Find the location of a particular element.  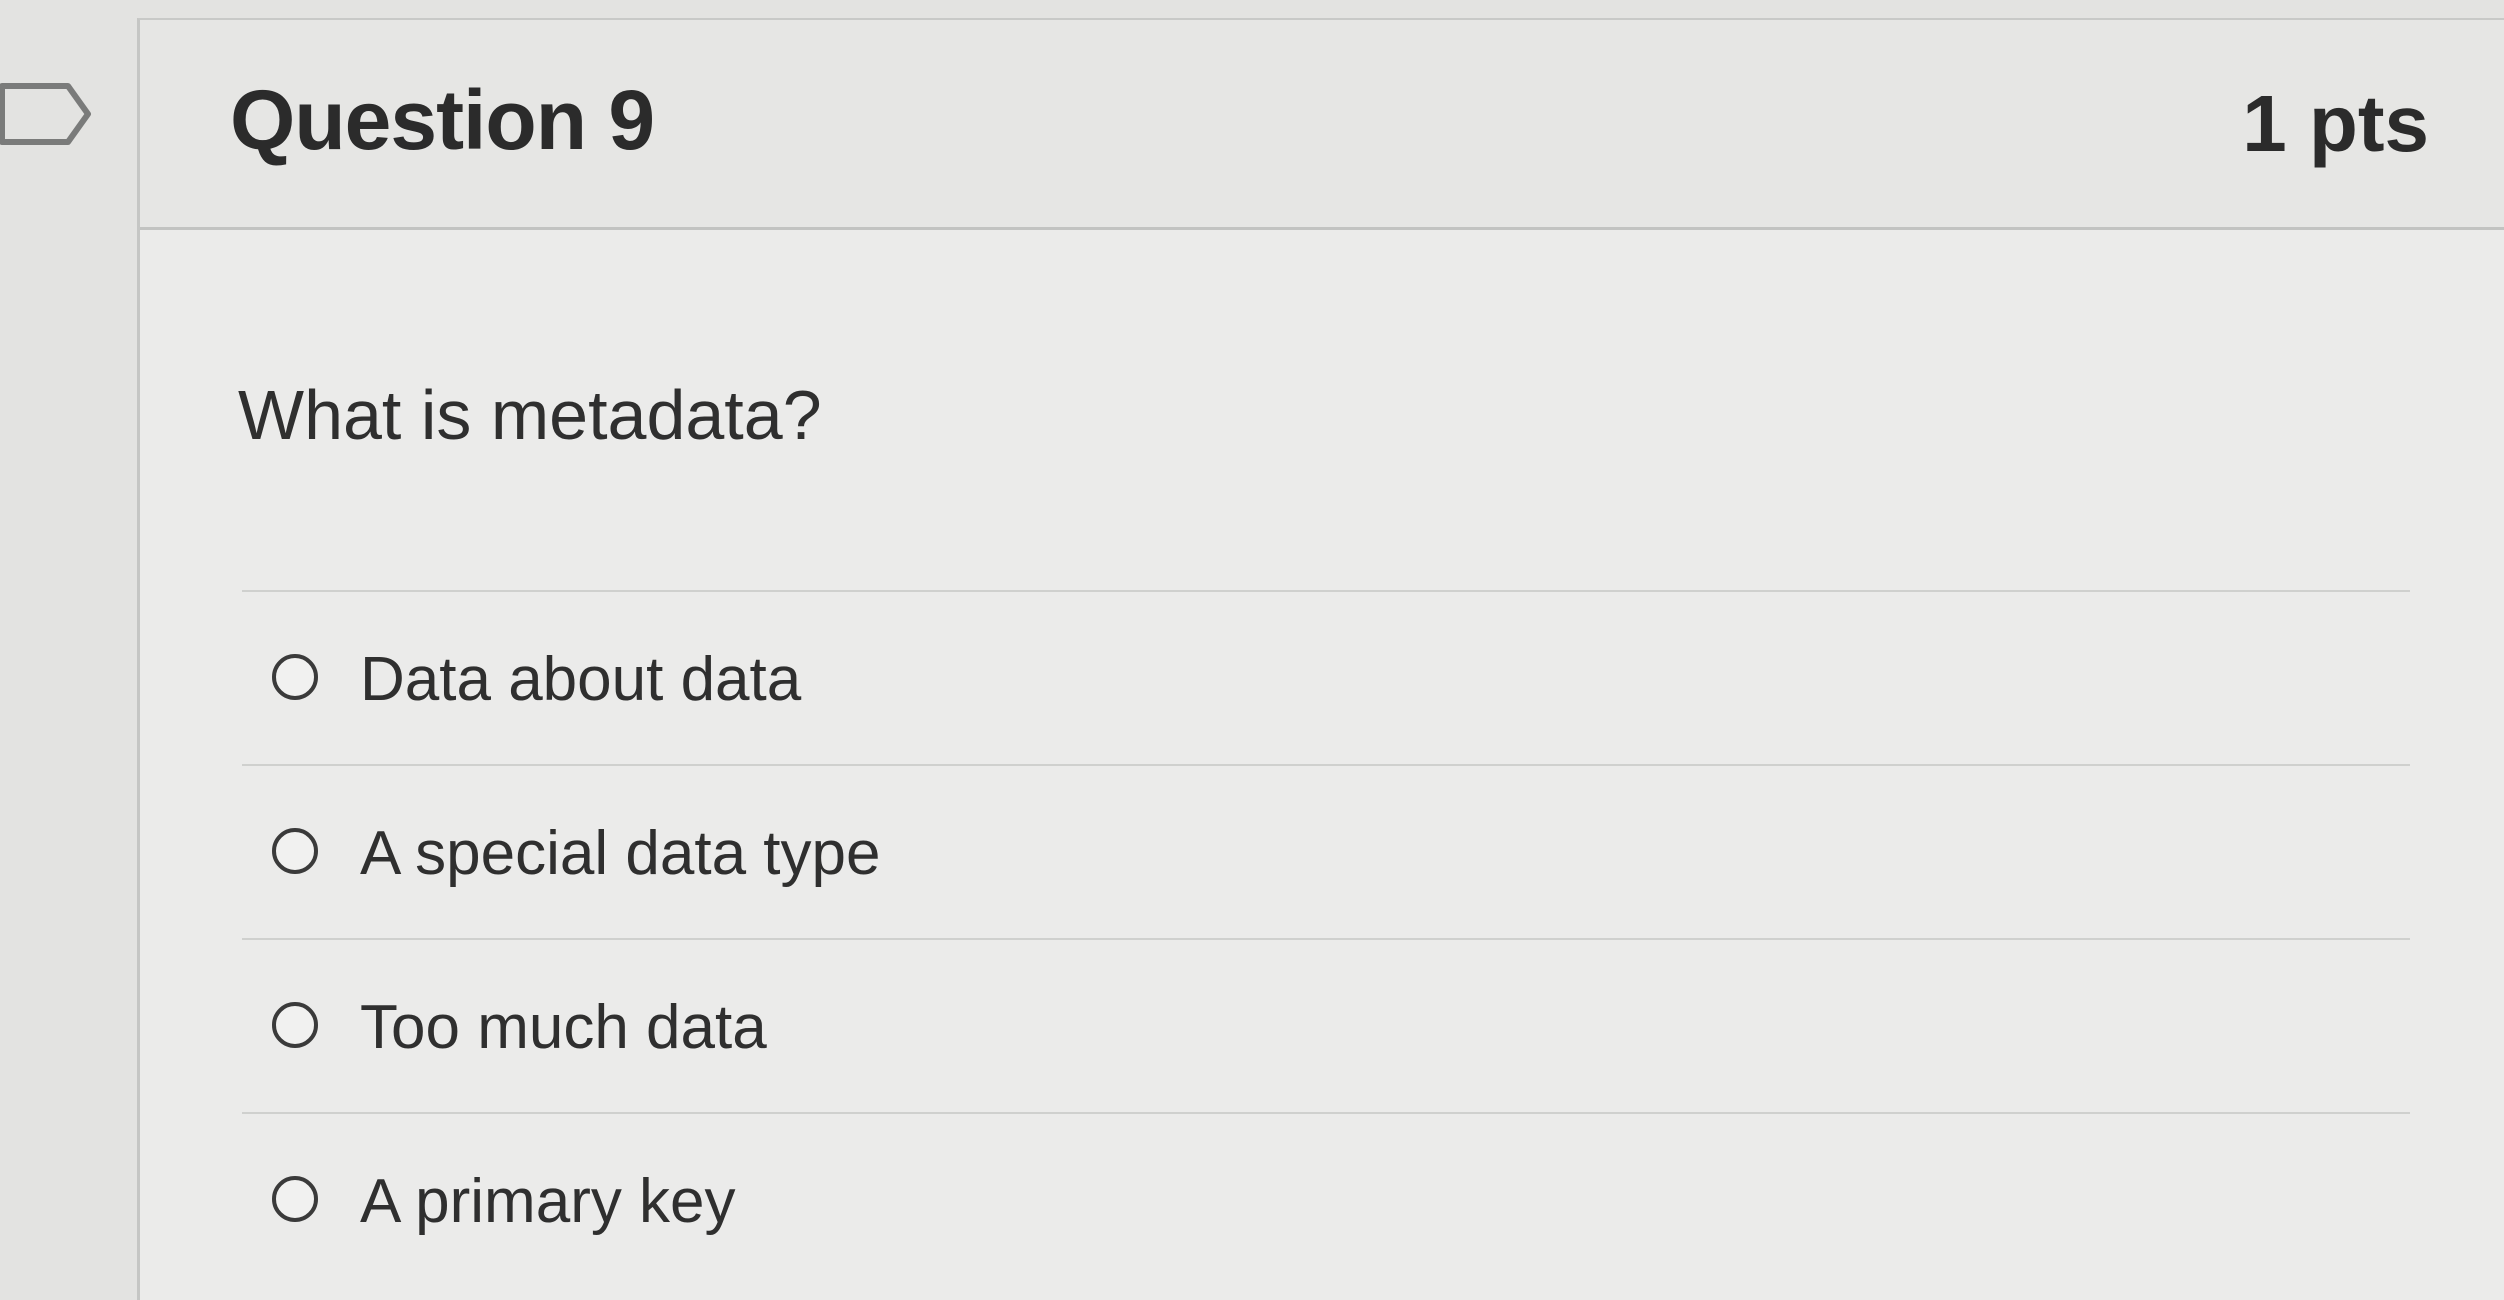

answer-option: A primary key is located at coordinates (1326, 1199).